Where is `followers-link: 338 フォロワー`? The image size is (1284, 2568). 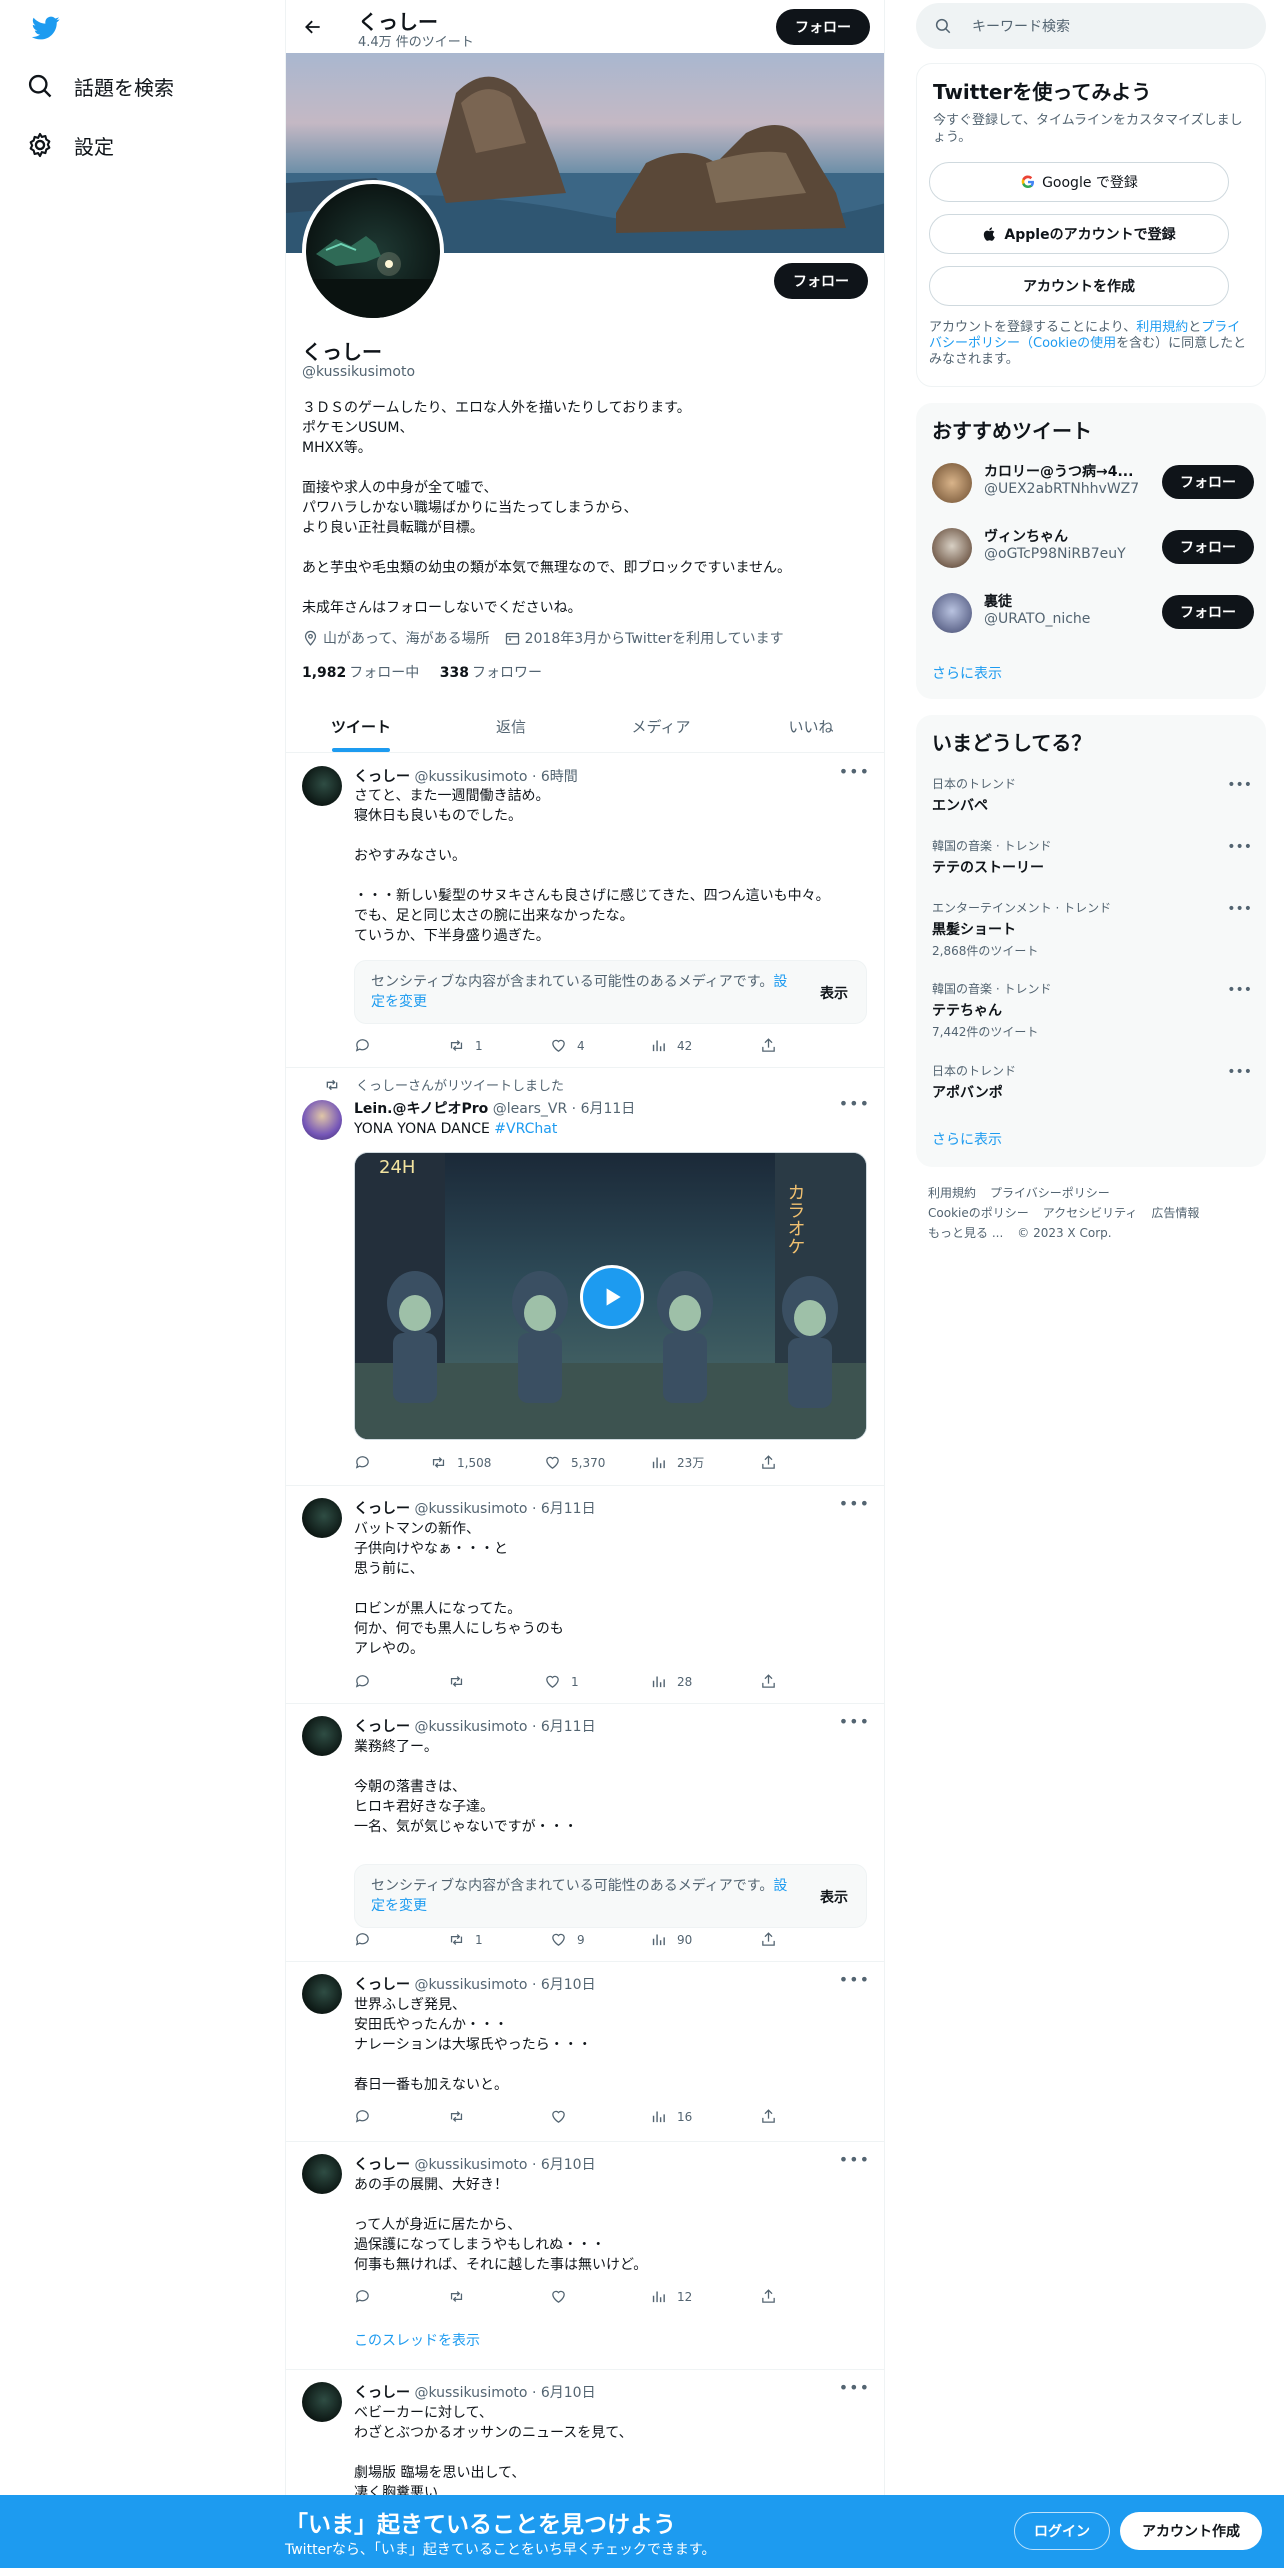
followers-link: 338 フォロワー is located at coordinates (491, 673).